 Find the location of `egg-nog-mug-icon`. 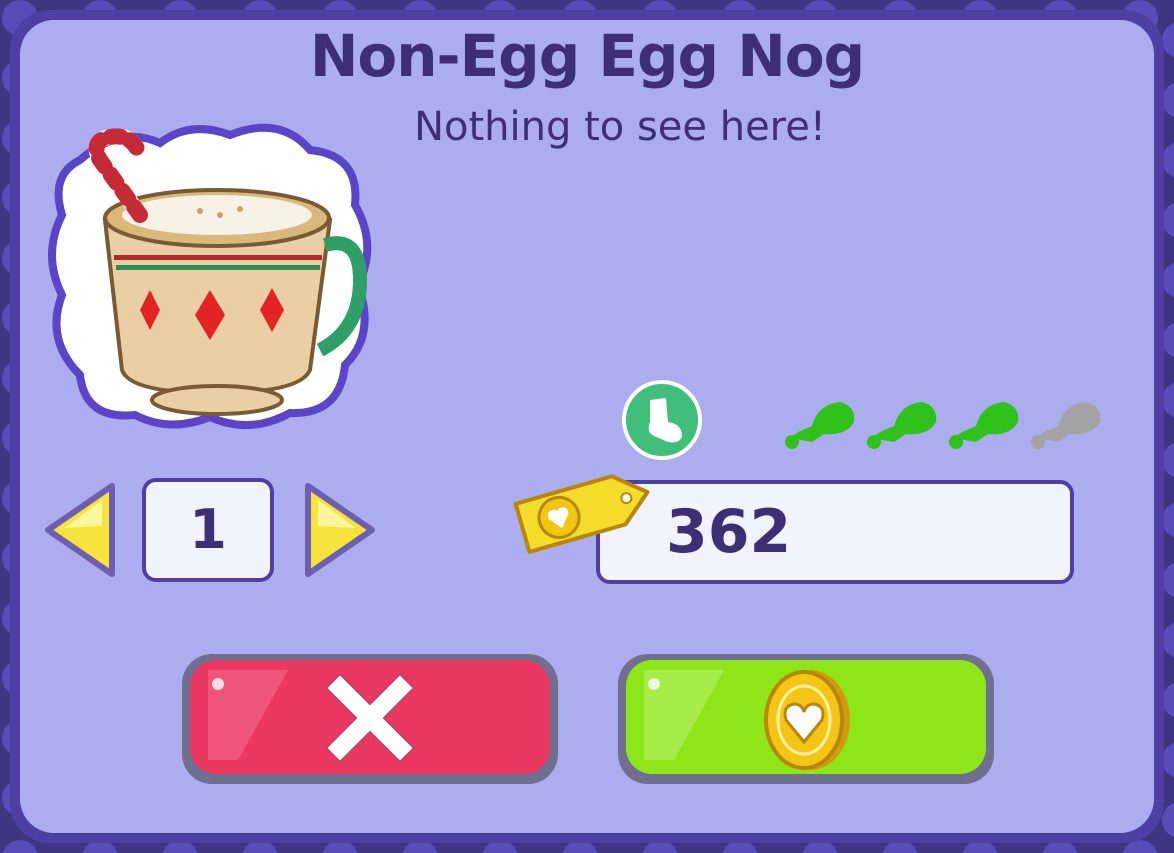

egg-nog-mug-icon is located at coordinates (210, 276).